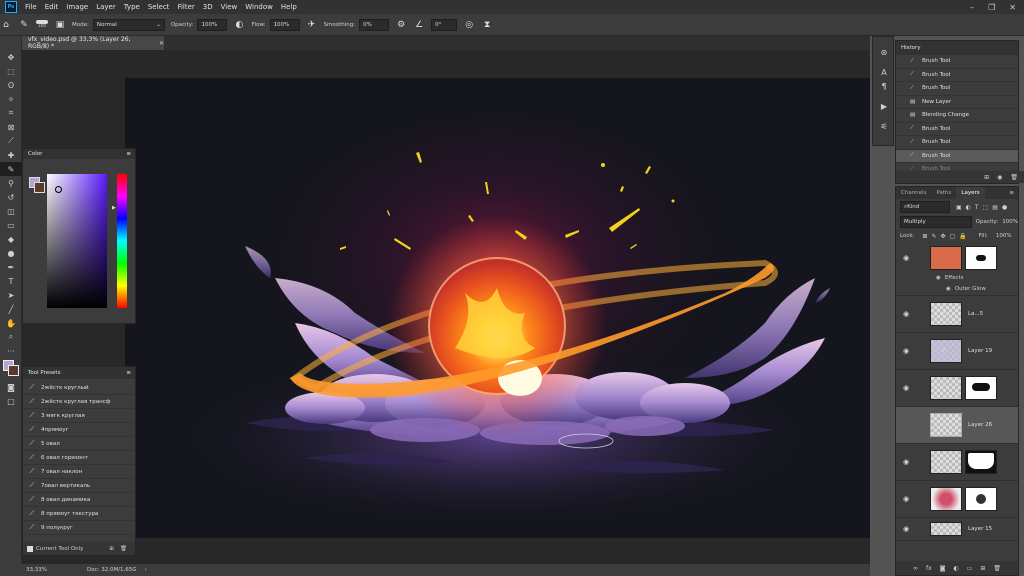  What do you see at coordinates (6, 25) in the screenshot?
I see `home-icon: ⌂` at bounding box center [6, 25].